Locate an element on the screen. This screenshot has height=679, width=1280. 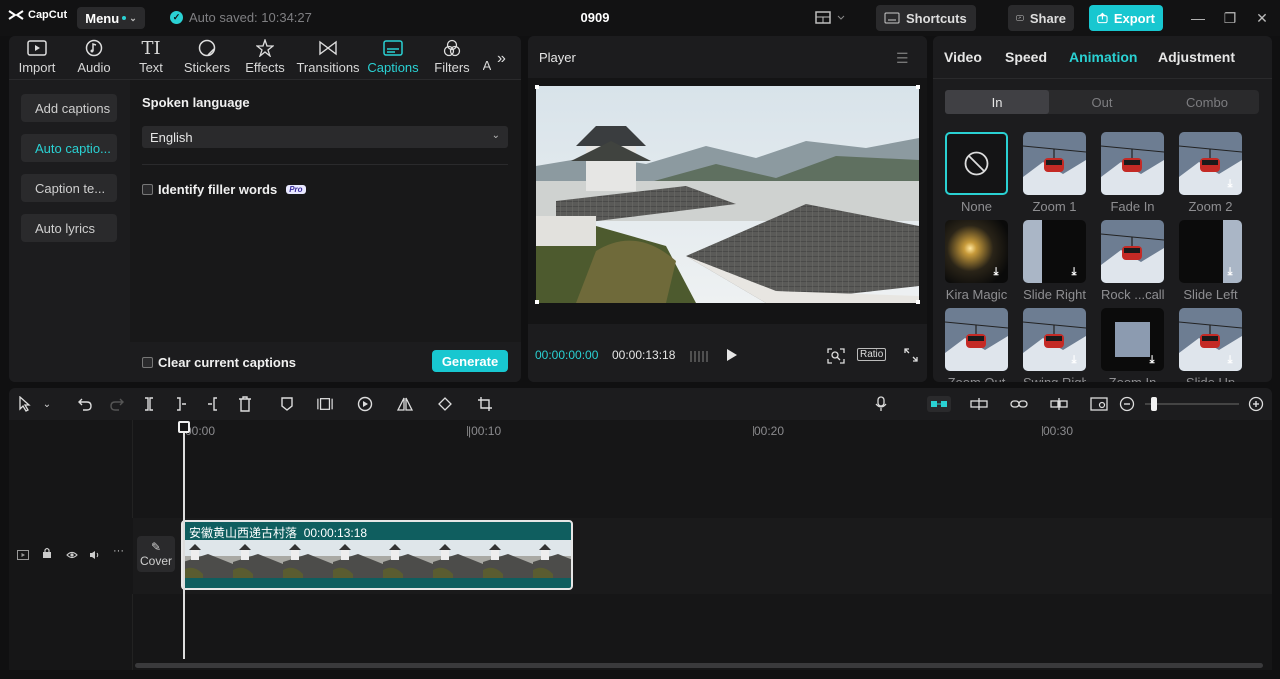
tab-captions: Captions is located at coordinates (393, 58).